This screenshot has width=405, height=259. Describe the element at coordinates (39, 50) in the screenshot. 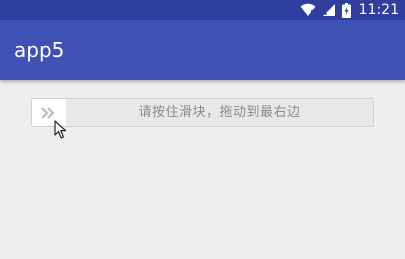

I see `app-title: app5` at that location.